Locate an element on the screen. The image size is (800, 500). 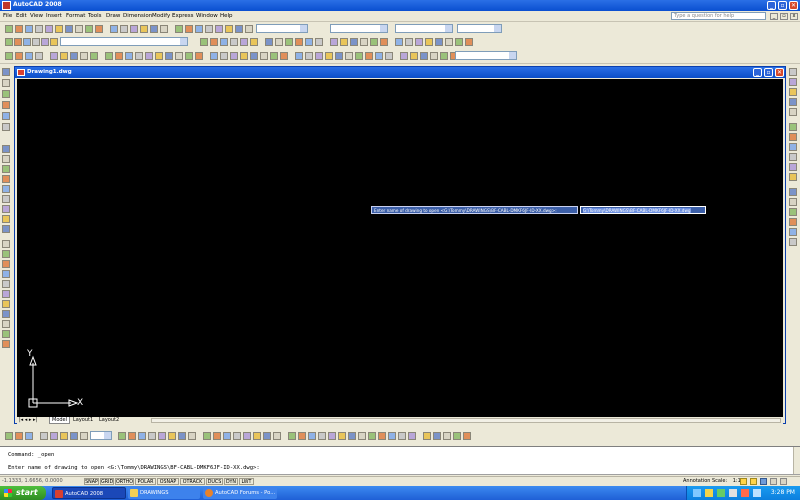
drawing-close-icon: ✕ is located at coordinates (779, 72).